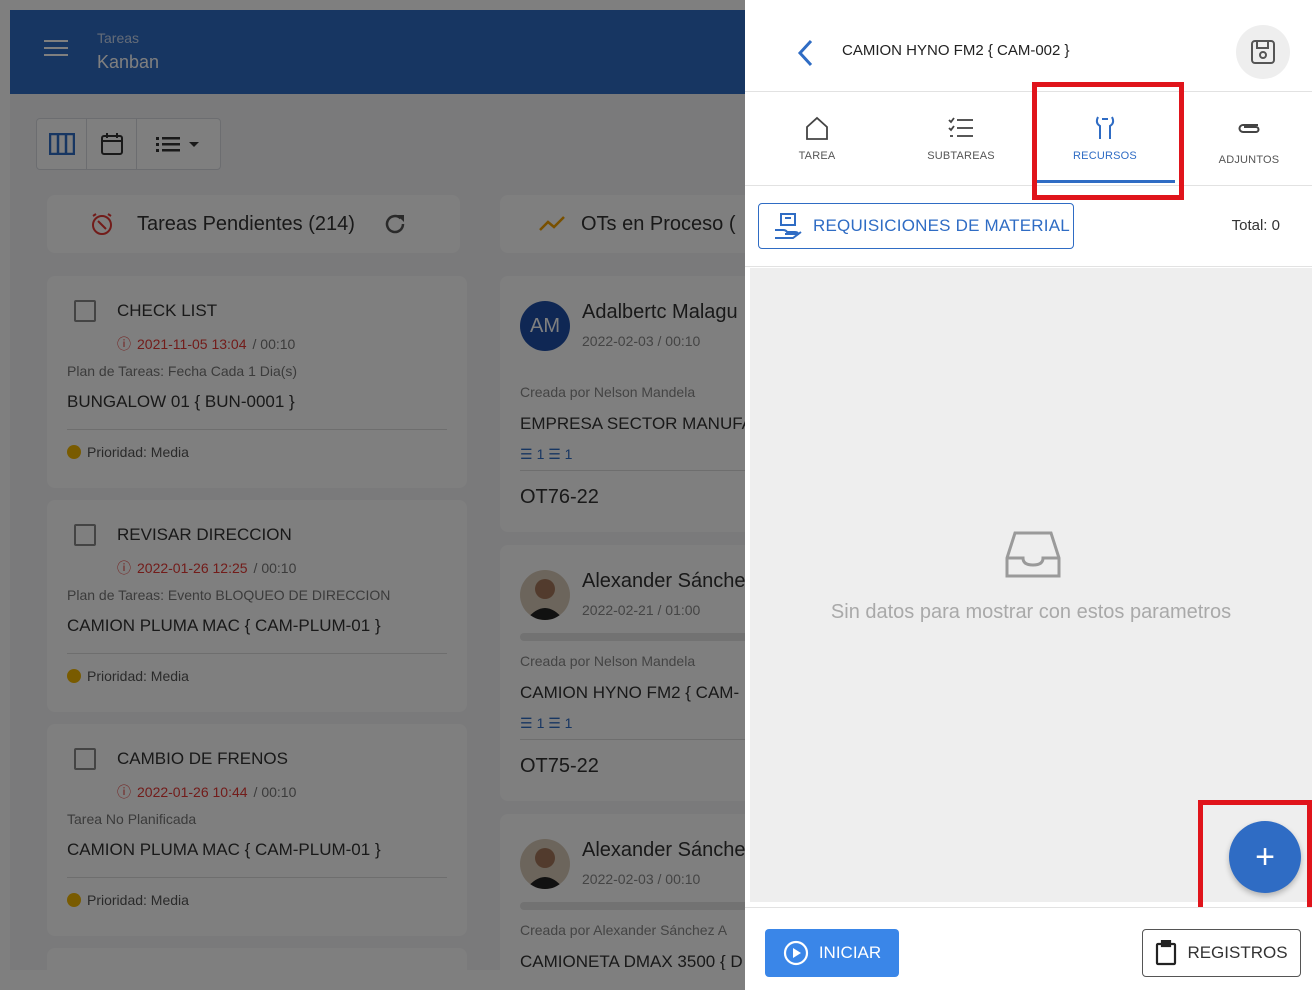 This screenshot has width=1312, height=990. I want to click on add-resource-button: +, so click(1265, 857).